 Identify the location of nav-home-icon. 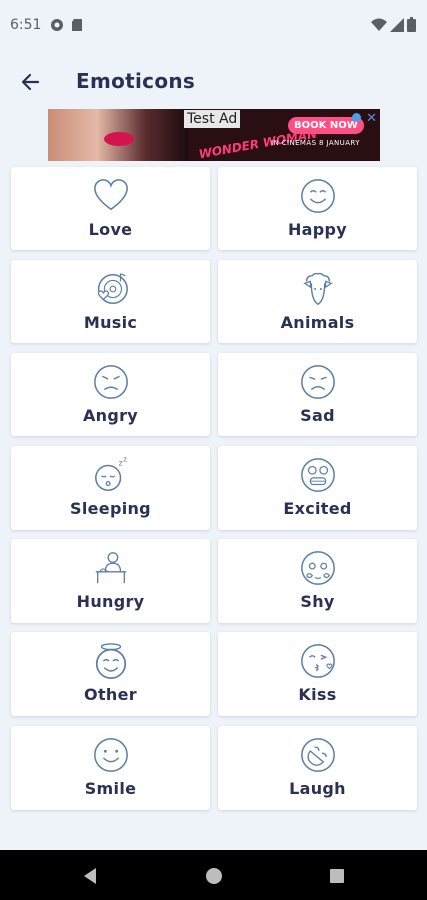
(214, 876).